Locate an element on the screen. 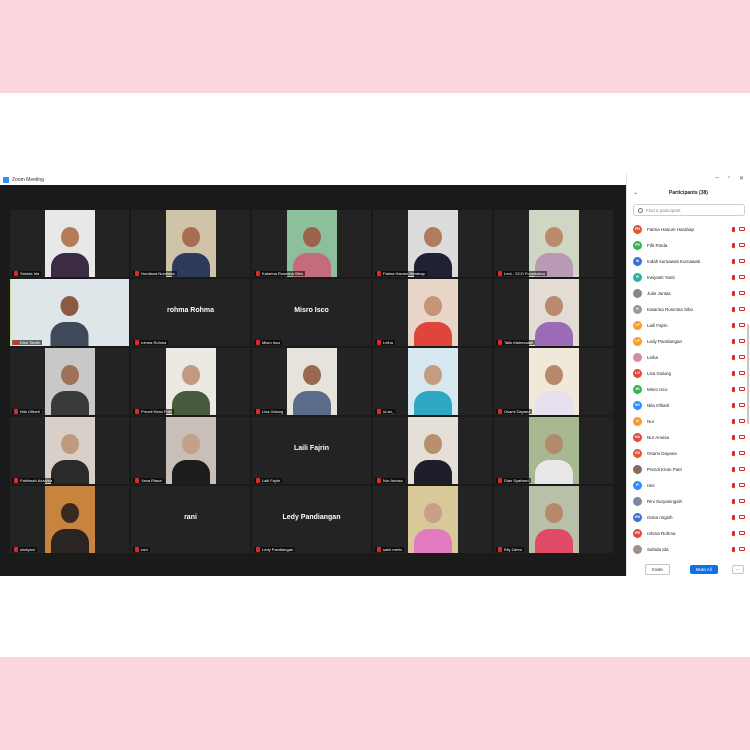 This screenshot has width=750, height=750. person-face is located at coordinates (190, 374).